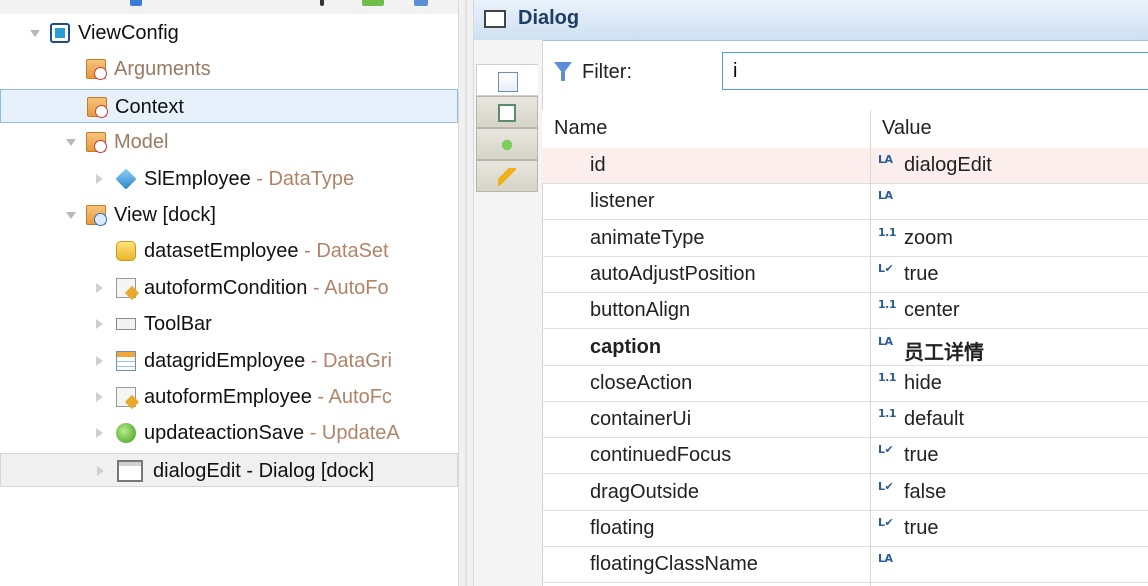 The height and width of the screenshot is (586, 1148). I want to click on properties-edit-icon, so click(508, 82).